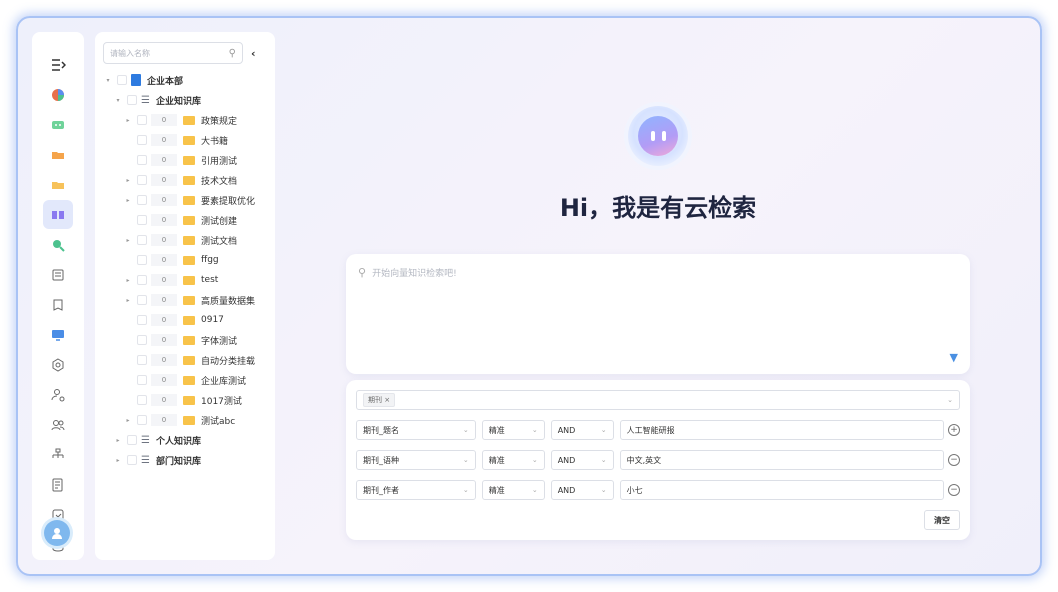 Image resolution: width=1058 pixels, height=592 pixels. Describe the element at coordinates (58, 244) in the screenshot. I see `search-shield-icon` at that location.